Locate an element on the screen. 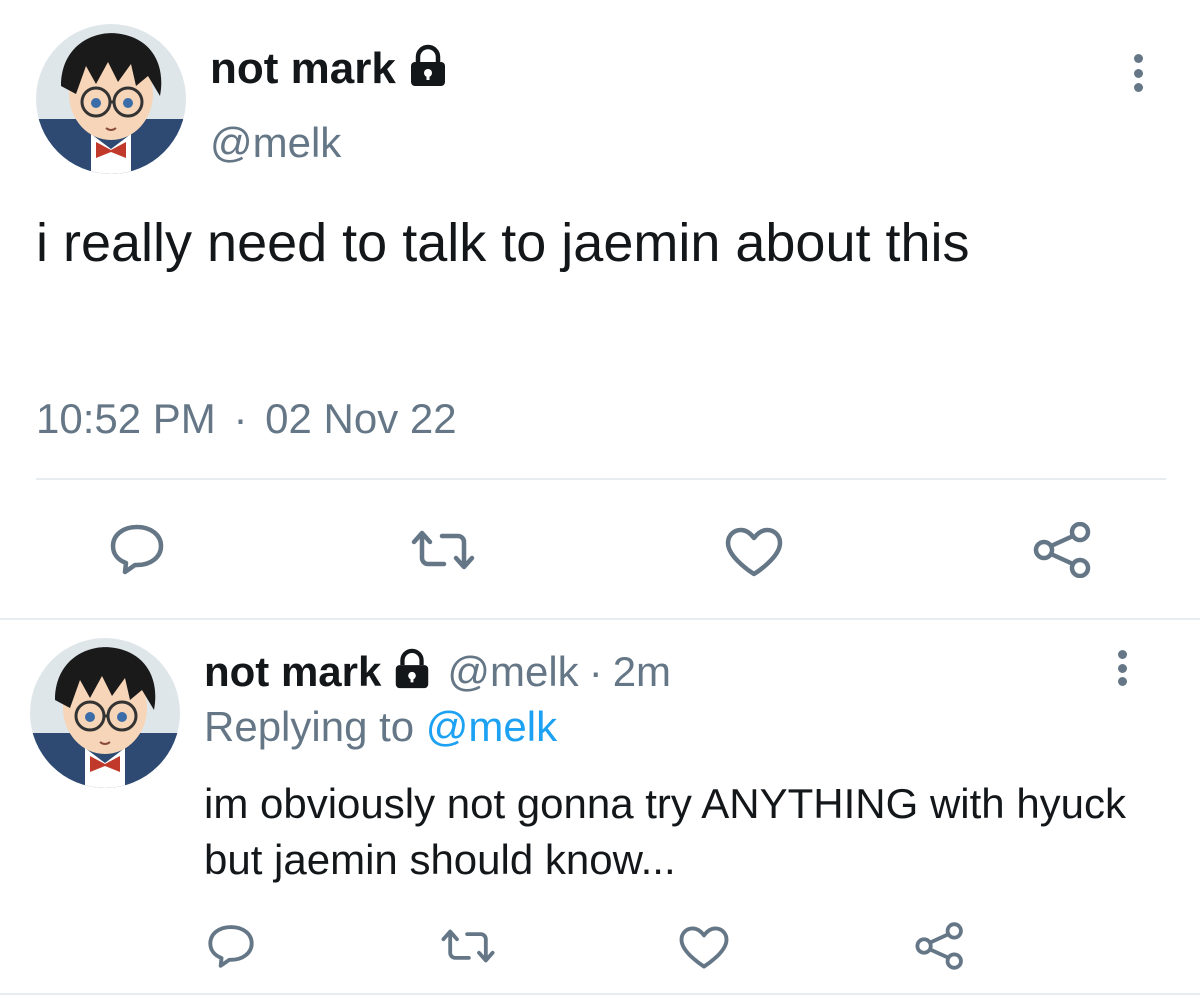  reply-avatar is located at coordinates (105, 713).